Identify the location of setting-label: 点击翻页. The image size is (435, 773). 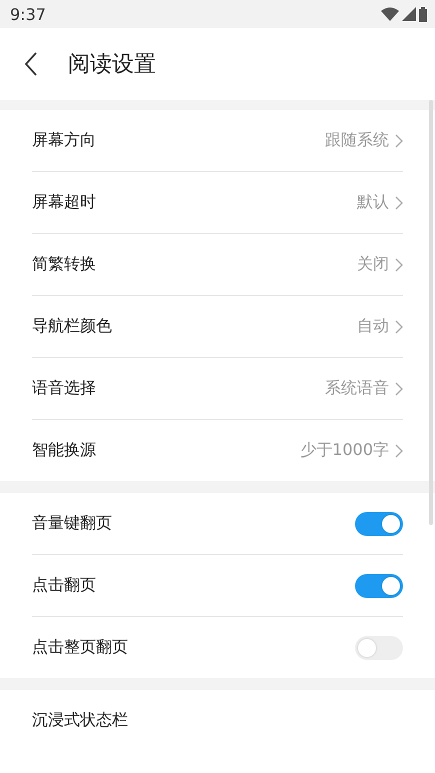
(64, 585).